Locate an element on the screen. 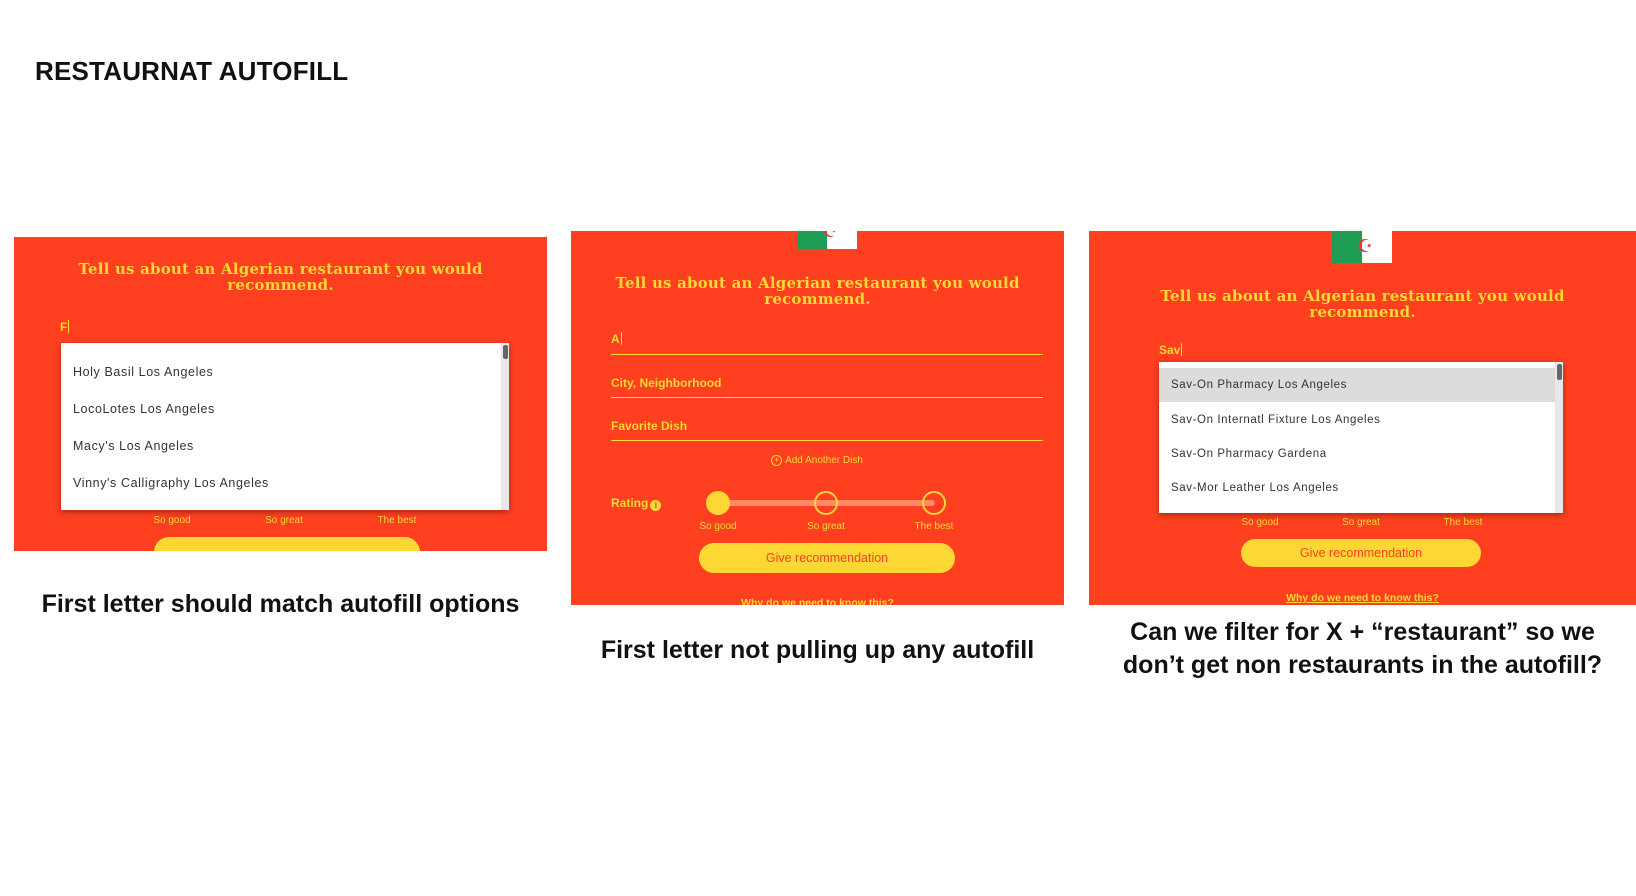 The width and height of the screenshot is (1636, 896). autofill-option: Sav-On Internatl Fixture Los Angeles is located at coordinates (1357, 420).